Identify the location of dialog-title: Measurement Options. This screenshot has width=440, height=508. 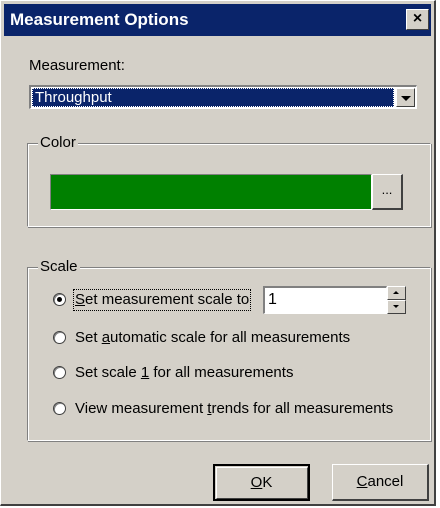
(99, 19).